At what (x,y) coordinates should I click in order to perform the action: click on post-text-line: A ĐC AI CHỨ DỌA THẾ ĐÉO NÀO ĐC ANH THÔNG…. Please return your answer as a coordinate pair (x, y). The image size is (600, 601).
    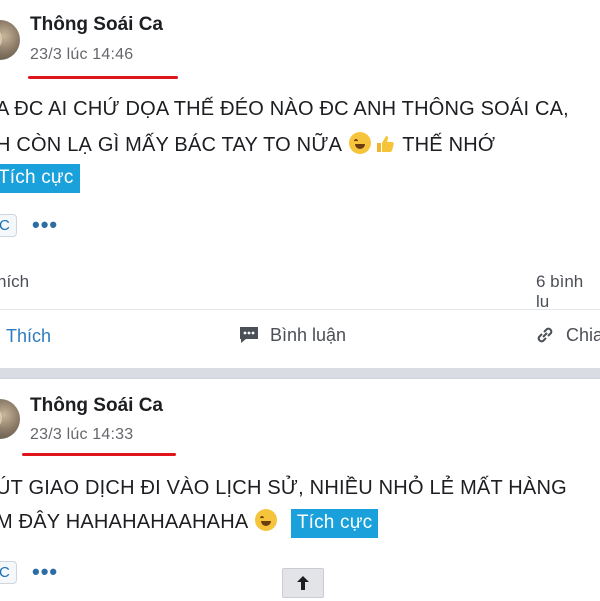
    Looking at the image, I should click on (284, 109).